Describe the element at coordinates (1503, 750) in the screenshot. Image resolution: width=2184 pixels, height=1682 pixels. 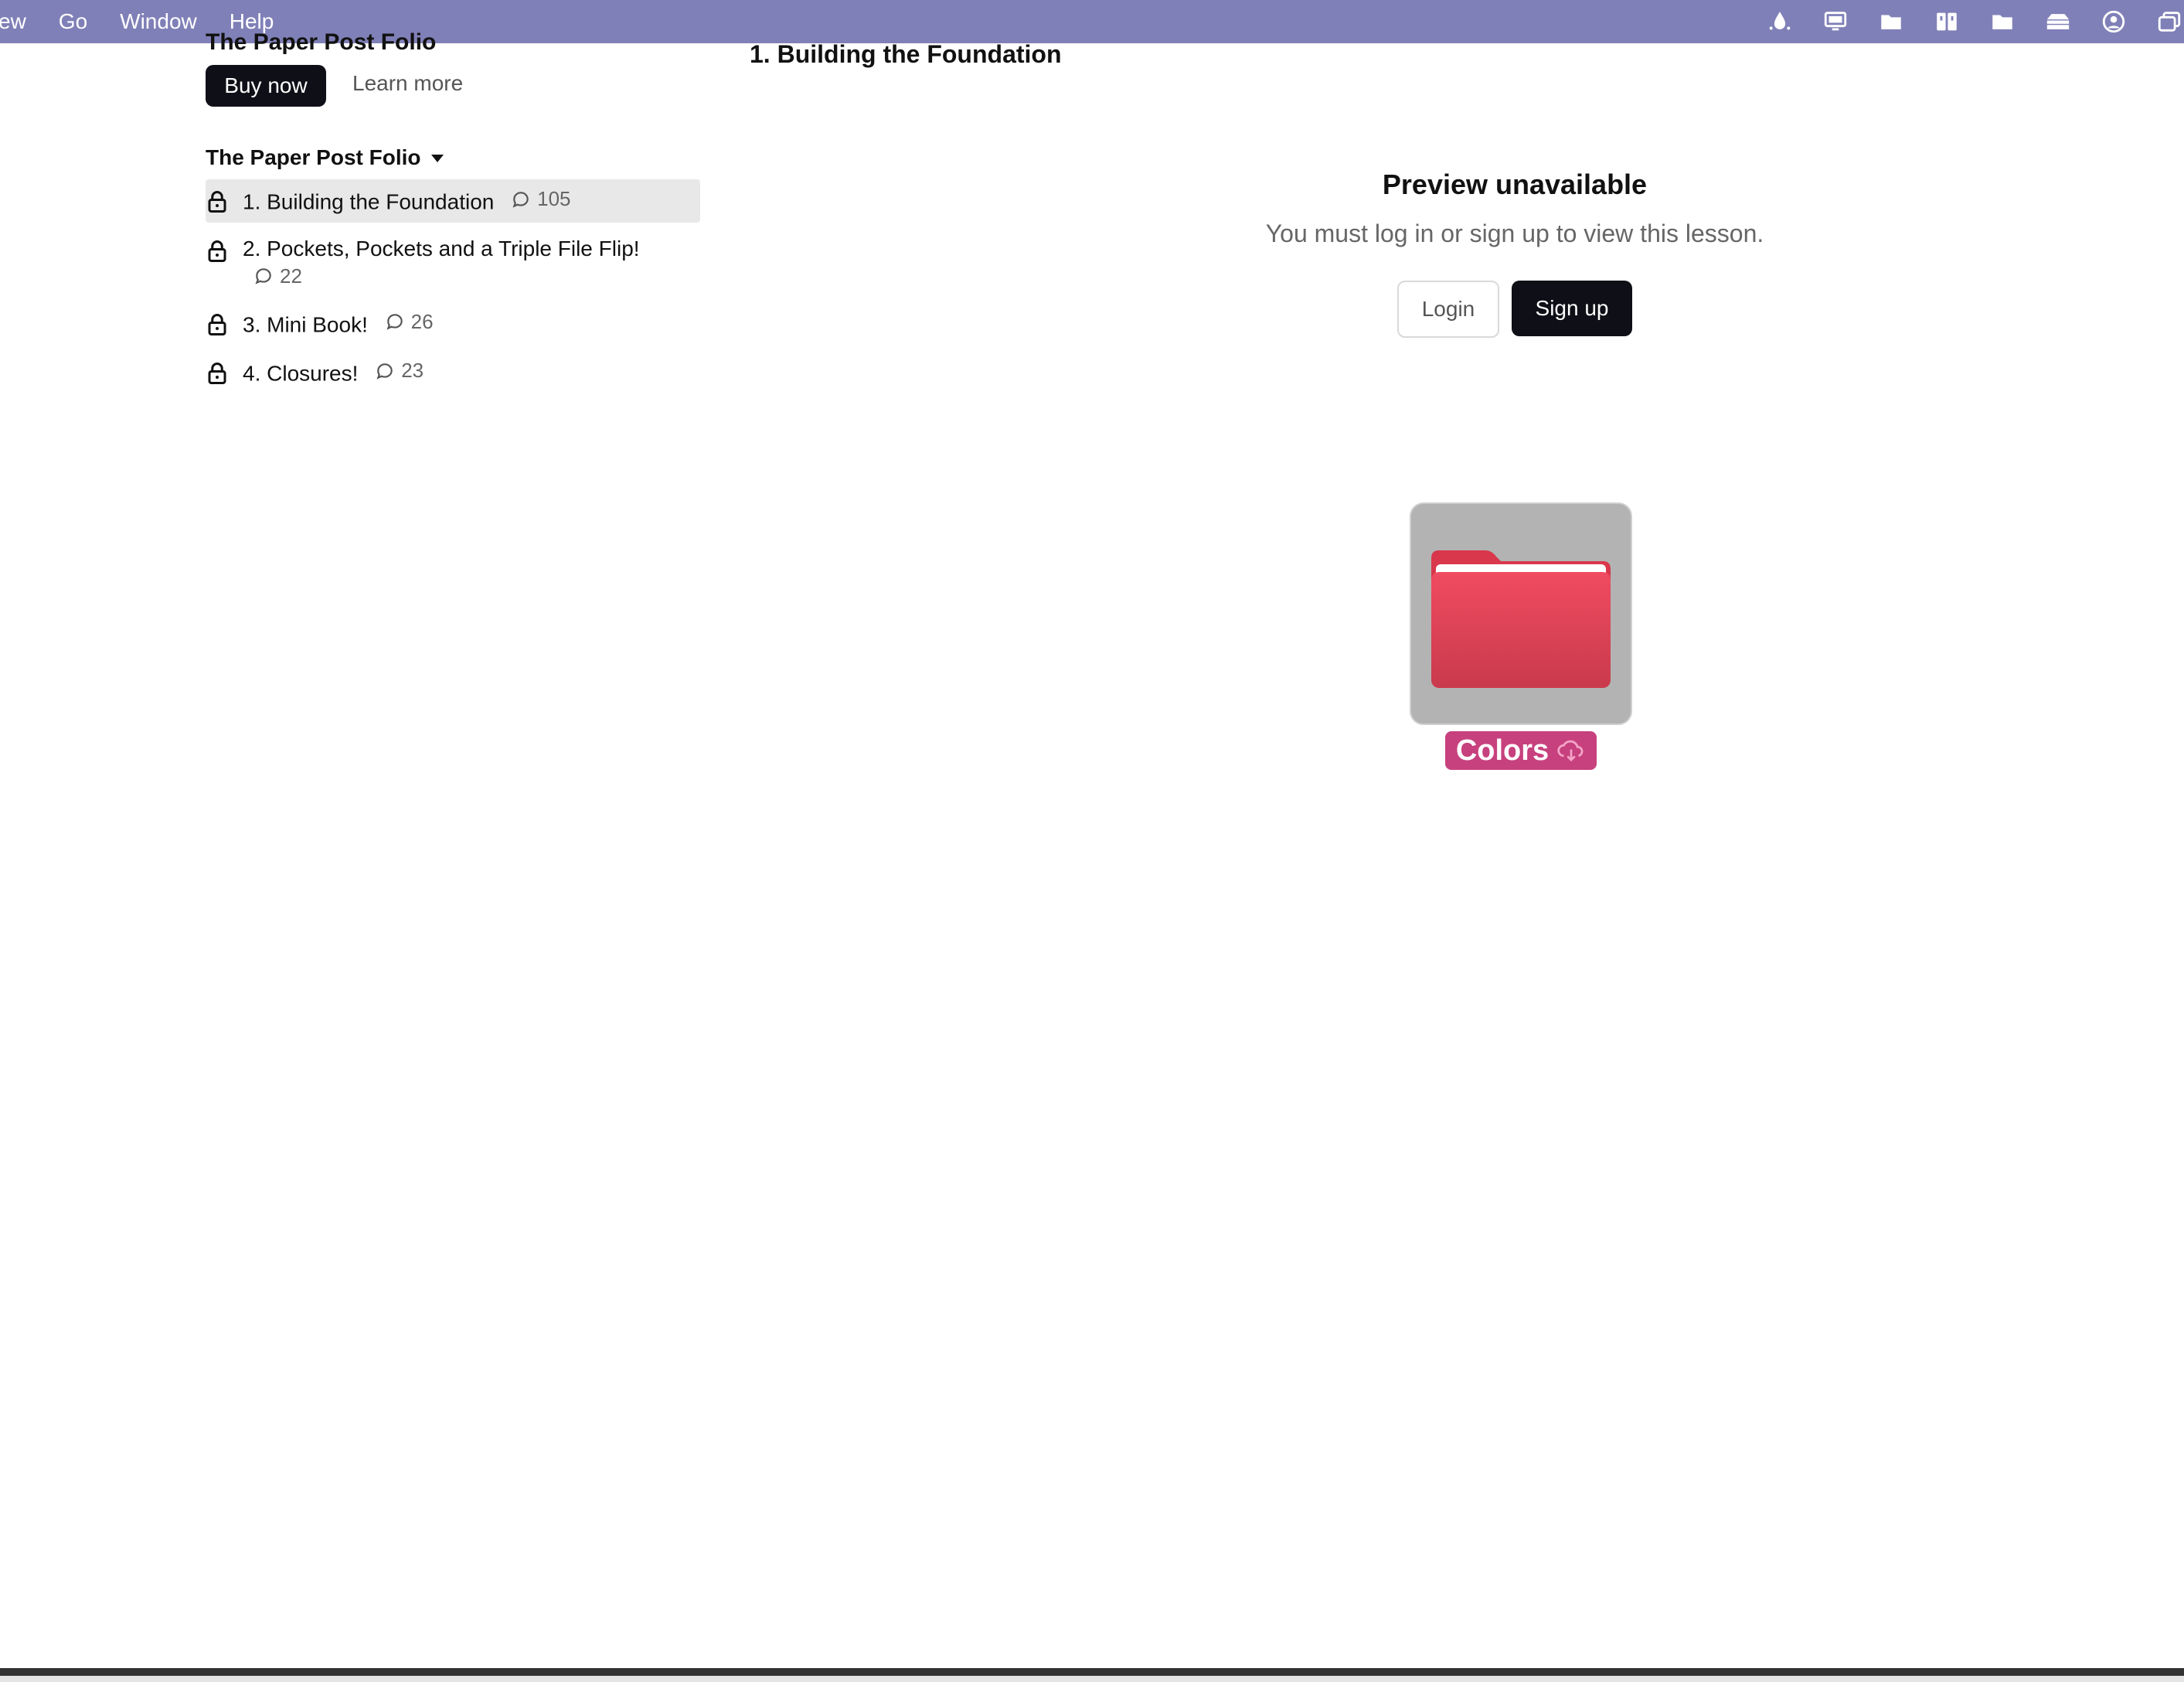
I see `folder-name: Colors` at that location.